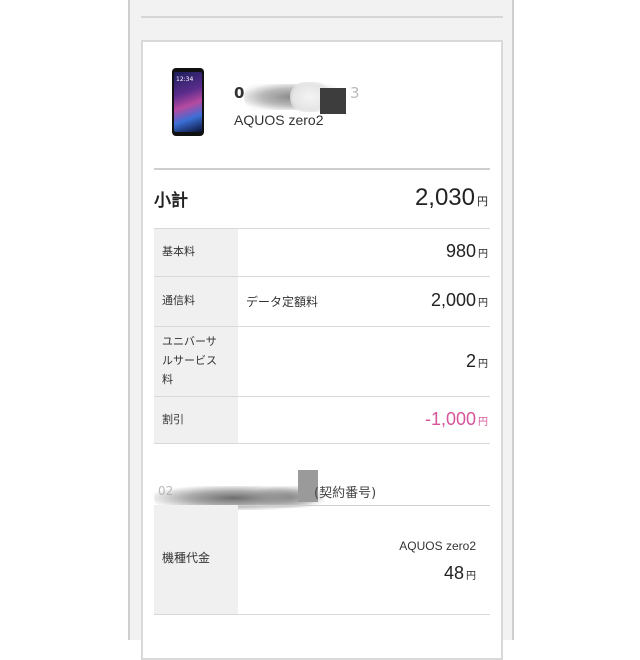 This screenshot has height=660, width=640. I want to click on row-label: 機種代金, so click(186, 558).